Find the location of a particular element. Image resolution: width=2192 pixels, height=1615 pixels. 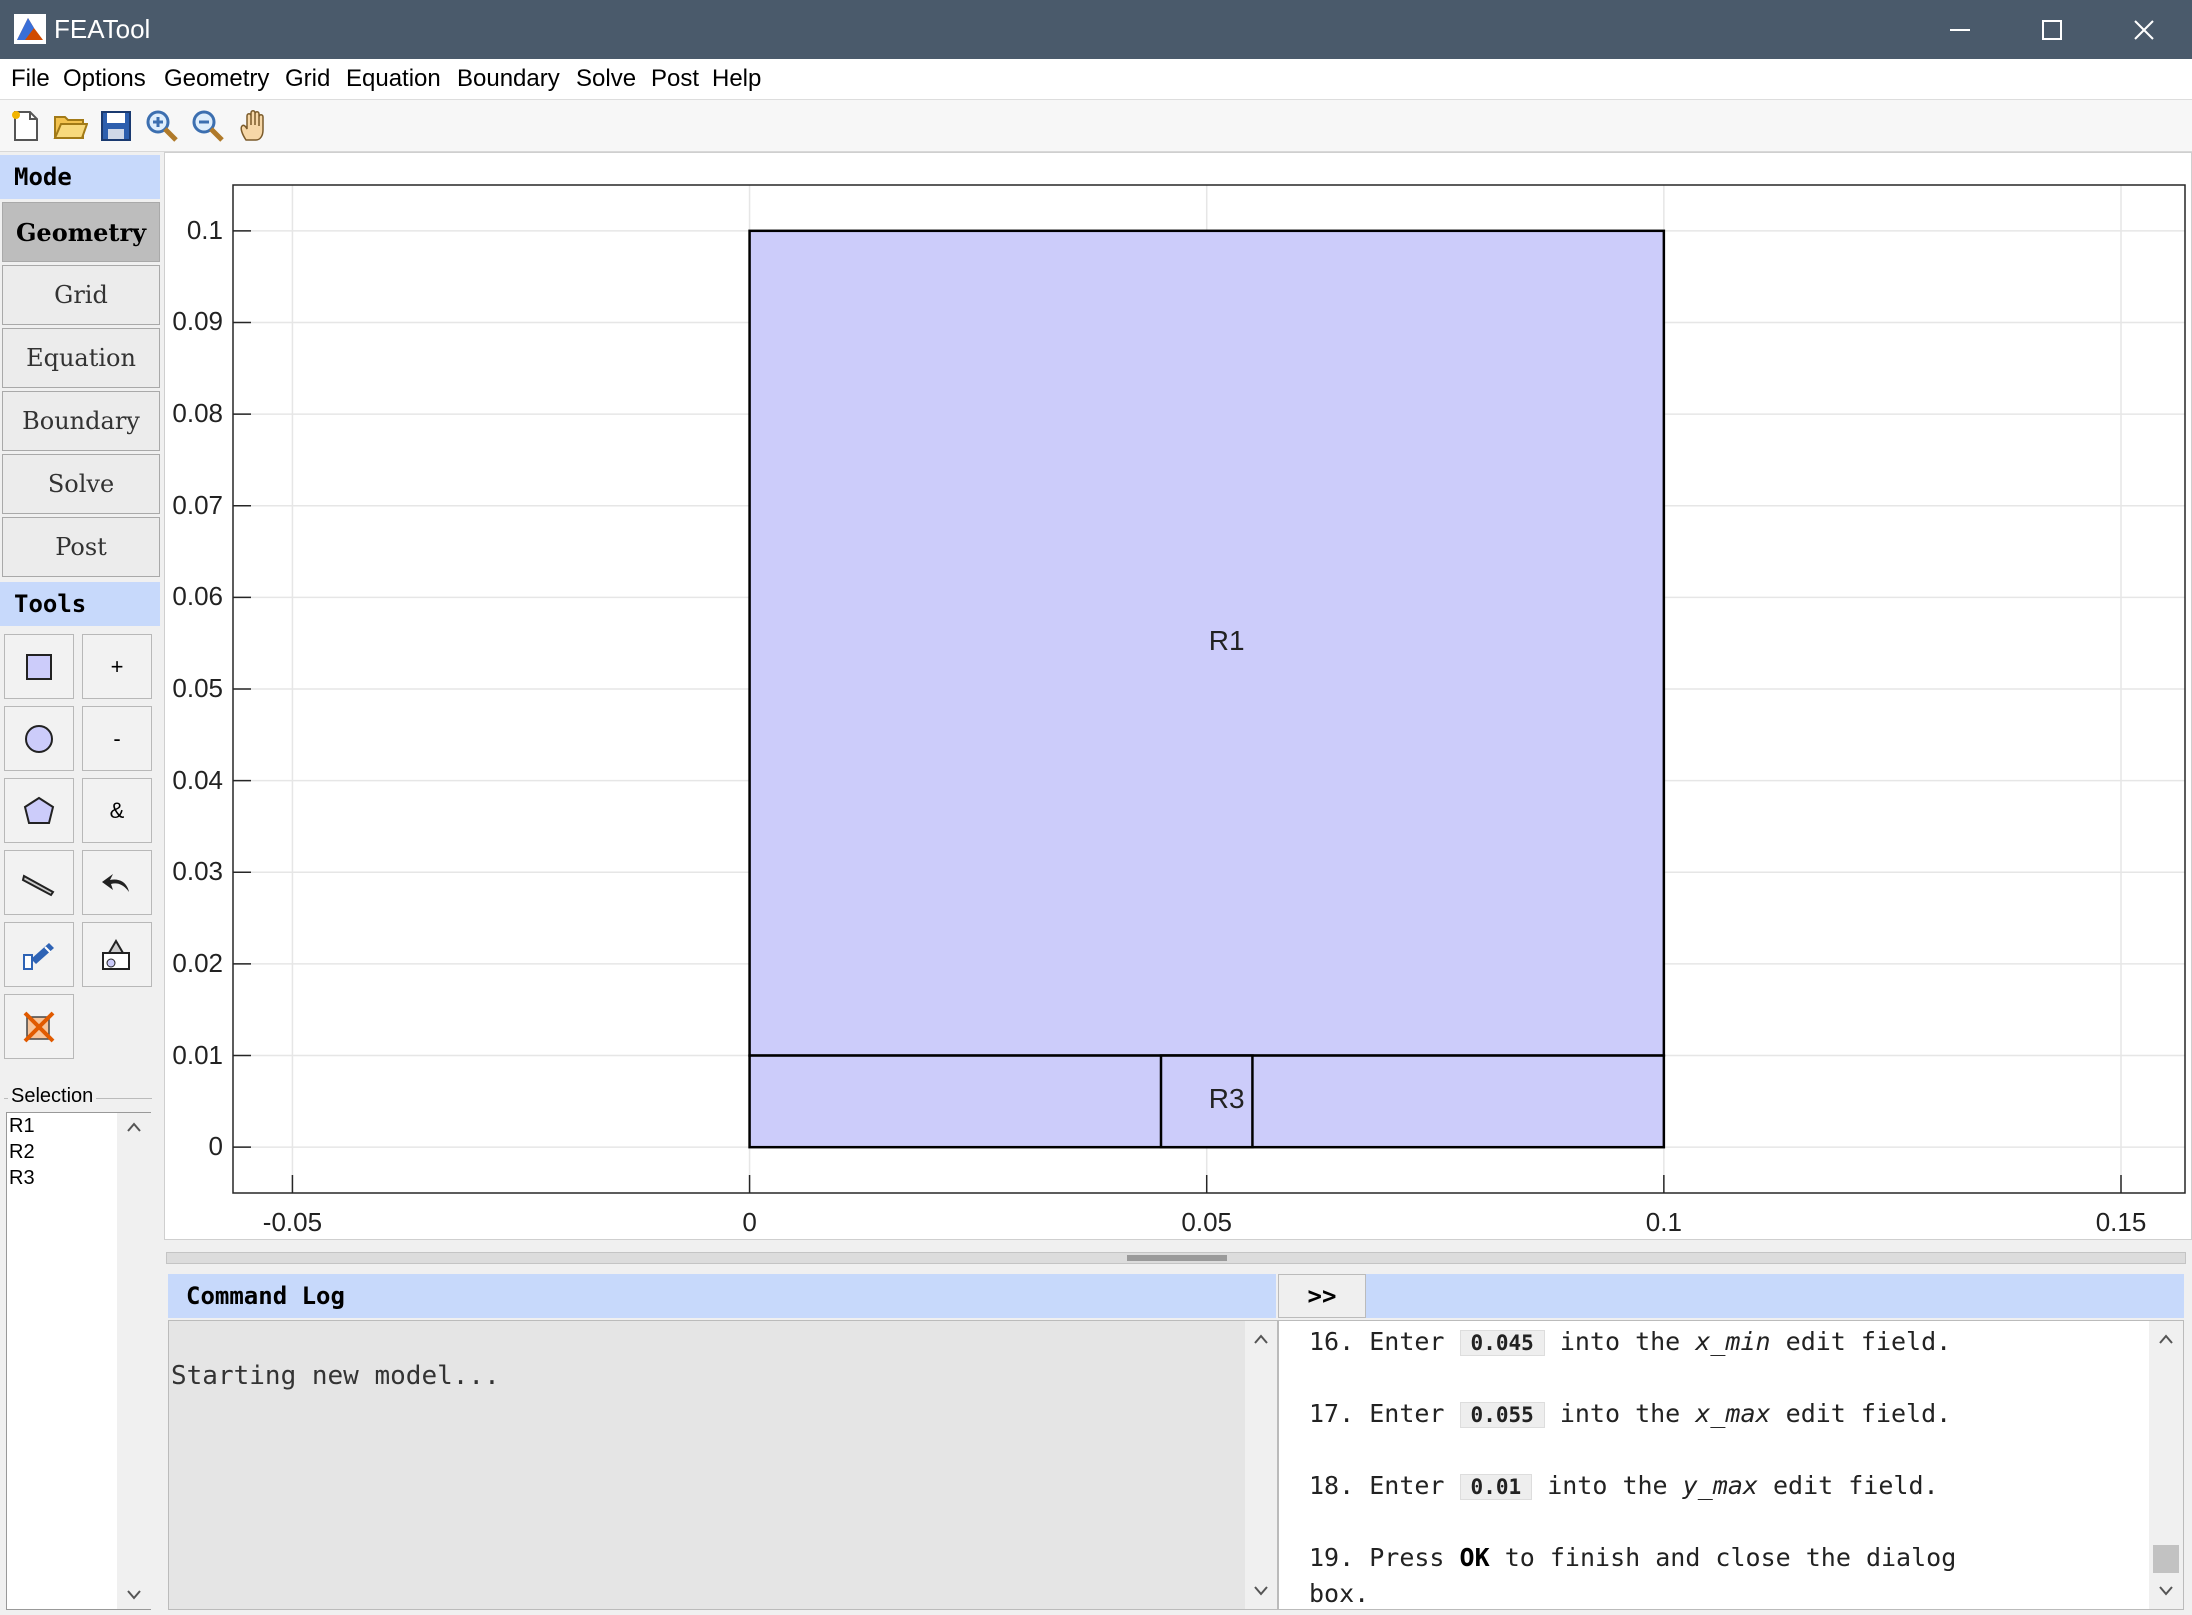

save-icon is located at coordinates (116, 126).